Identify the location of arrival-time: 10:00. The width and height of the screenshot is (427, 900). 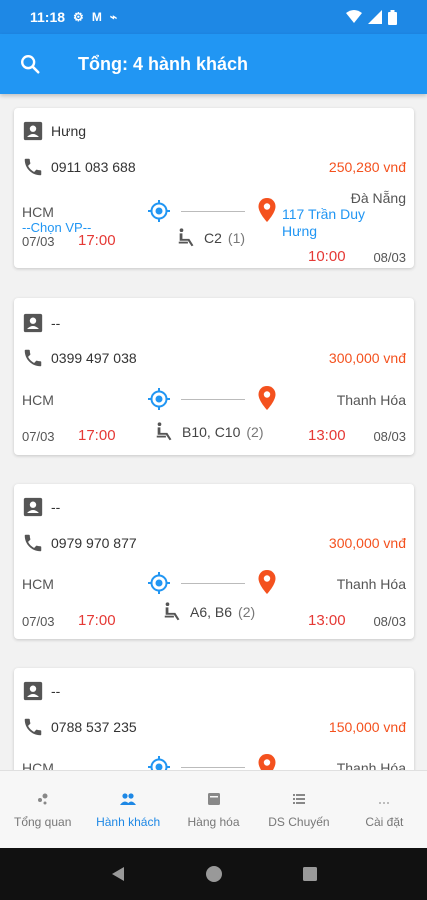
(327, 256).